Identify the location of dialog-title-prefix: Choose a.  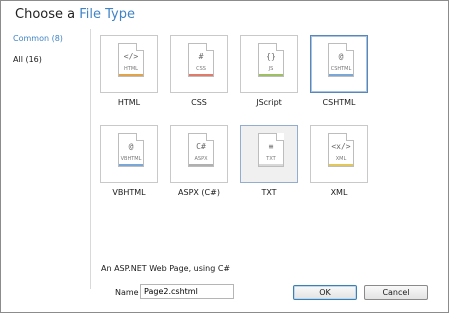
(47, 14).